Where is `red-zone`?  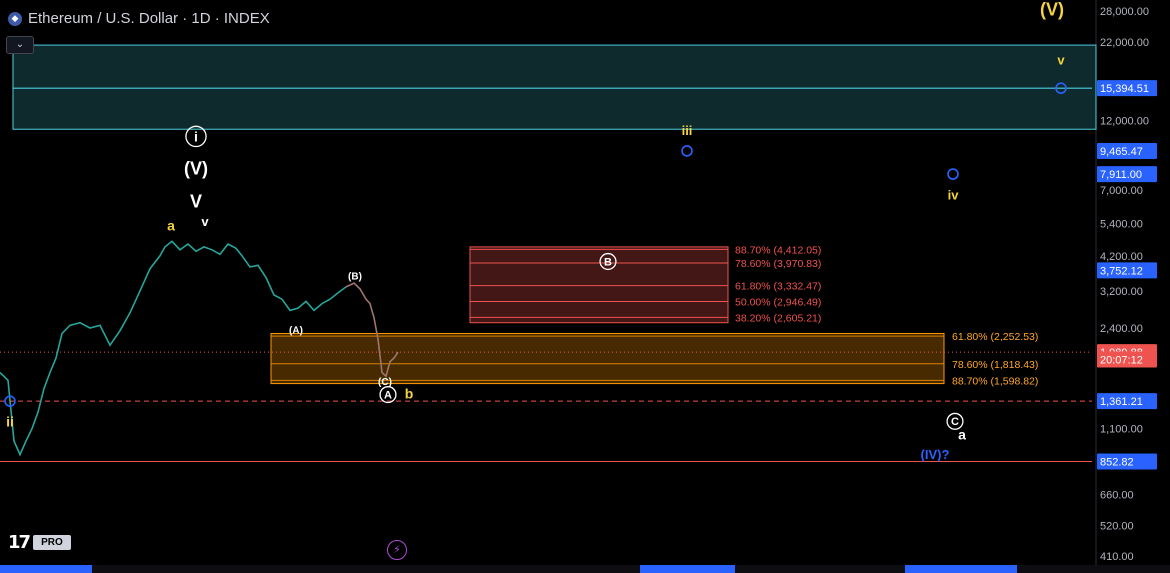
red-zone is located at coordinates (599, 285).